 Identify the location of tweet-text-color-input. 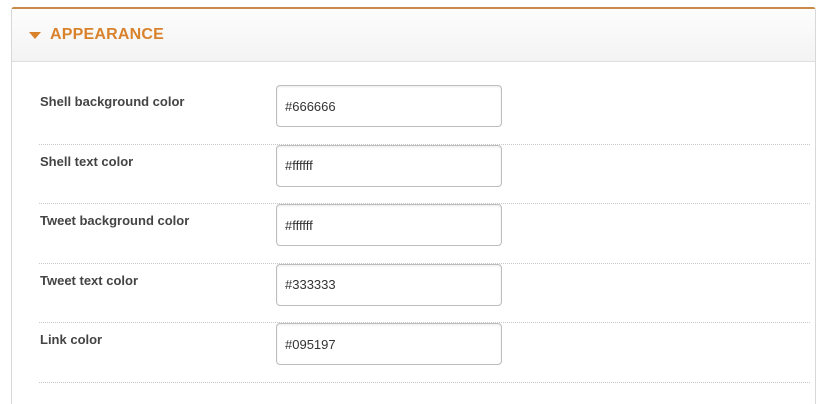
(389, 284).